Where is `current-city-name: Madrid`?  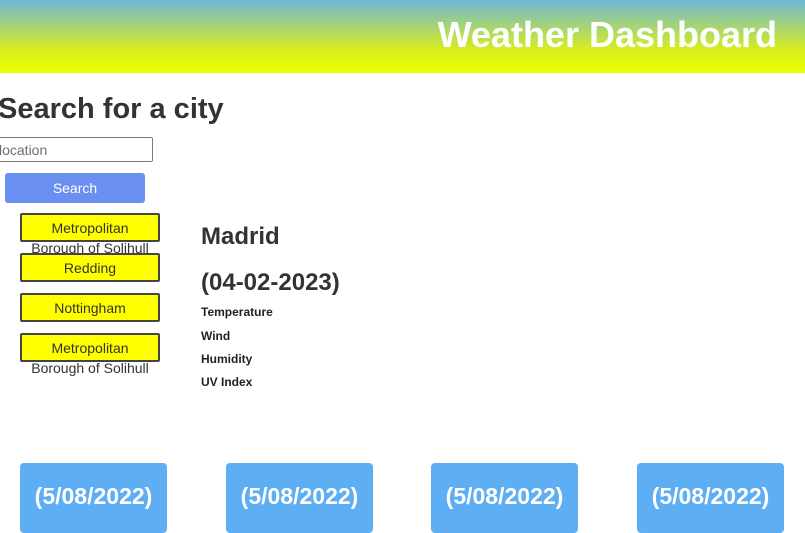 current-city-name: Madrid is located at coordinates (240, 236).